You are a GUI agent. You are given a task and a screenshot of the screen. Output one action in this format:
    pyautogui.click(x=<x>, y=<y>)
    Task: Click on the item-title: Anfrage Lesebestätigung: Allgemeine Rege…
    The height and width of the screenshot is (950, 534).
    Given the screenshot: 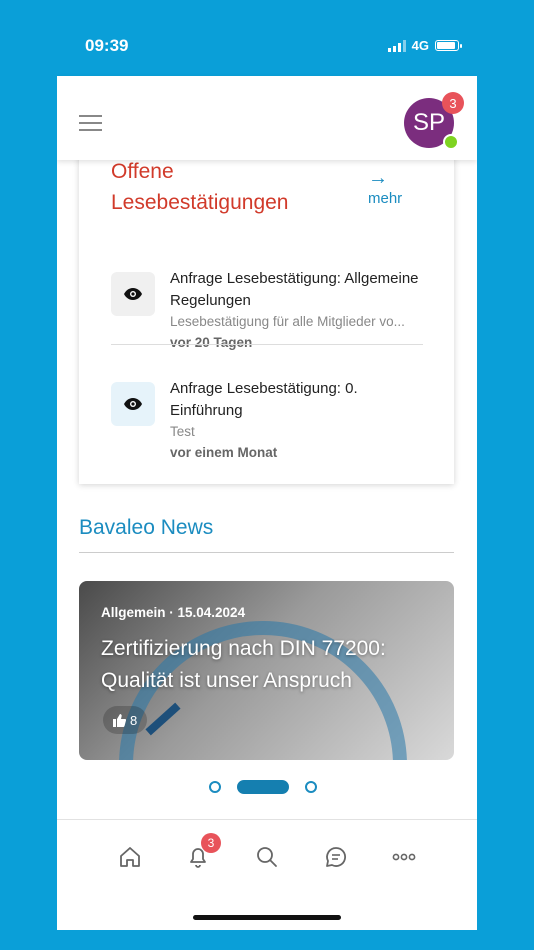 What is the action you would take?
    pyautogui.click(x=294, y=289)
    